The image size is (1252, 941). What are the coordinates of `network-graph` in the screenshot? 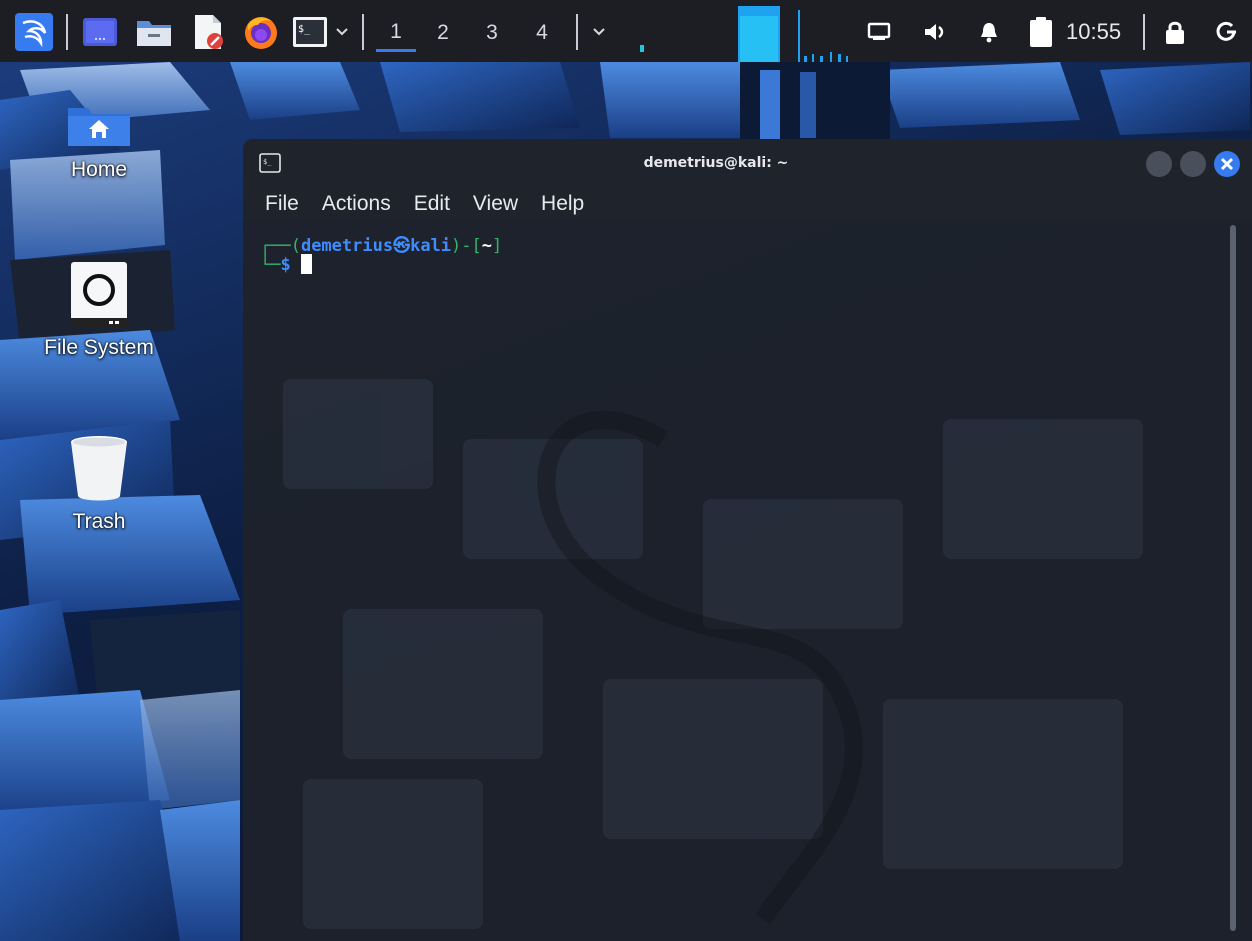 It's located at (798, 34).